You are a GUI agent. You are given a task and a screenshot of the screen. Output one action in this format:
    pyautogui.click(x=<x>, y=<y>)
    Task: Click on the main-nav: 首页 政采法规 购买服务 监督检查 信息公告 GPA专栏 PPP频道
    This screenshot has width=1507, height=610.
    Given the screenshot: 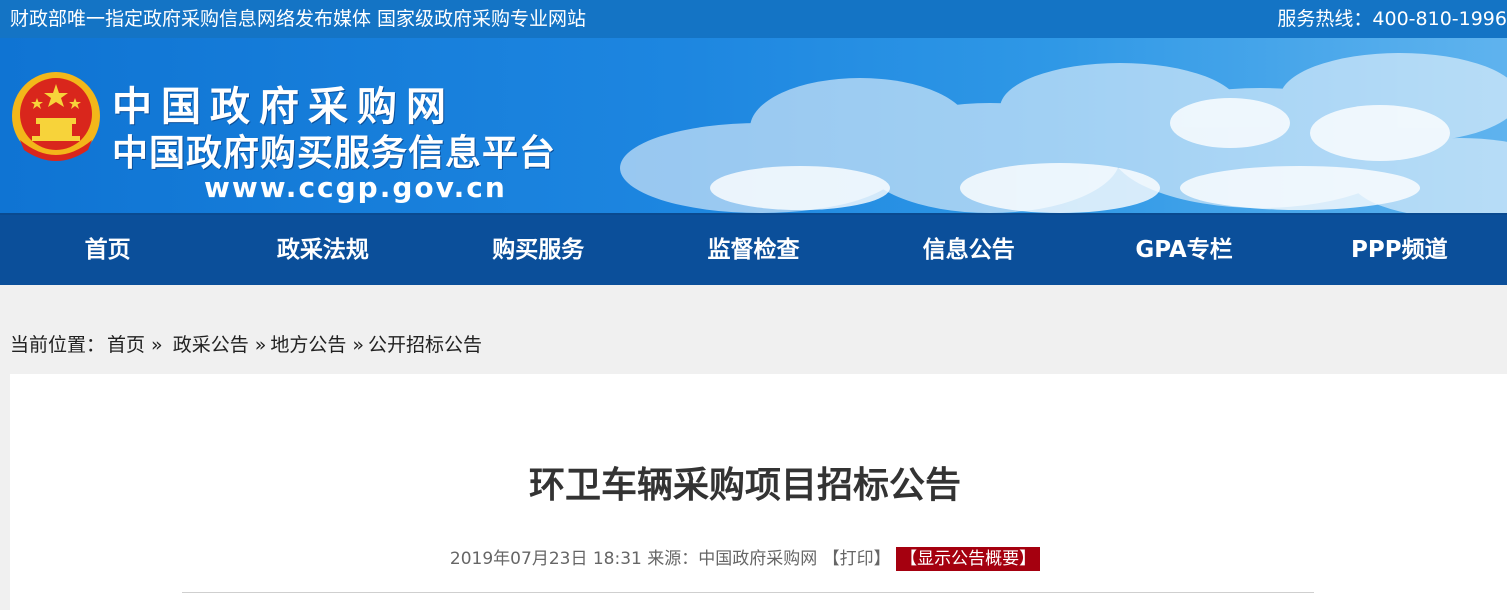 What is the action you would take?
    pyautogui.click(x=753, y=249)
    